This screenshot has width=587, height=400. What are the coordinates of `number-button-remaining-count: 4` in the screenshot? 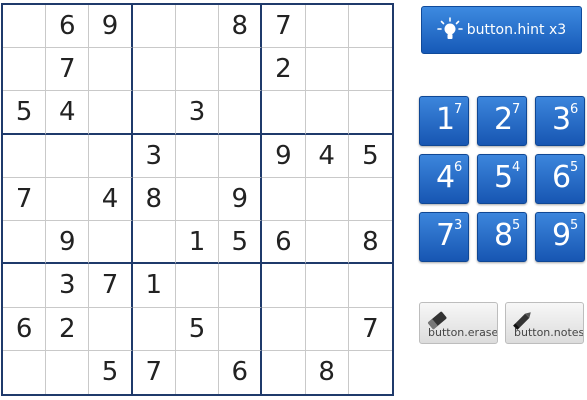 It's located at (516, 167).